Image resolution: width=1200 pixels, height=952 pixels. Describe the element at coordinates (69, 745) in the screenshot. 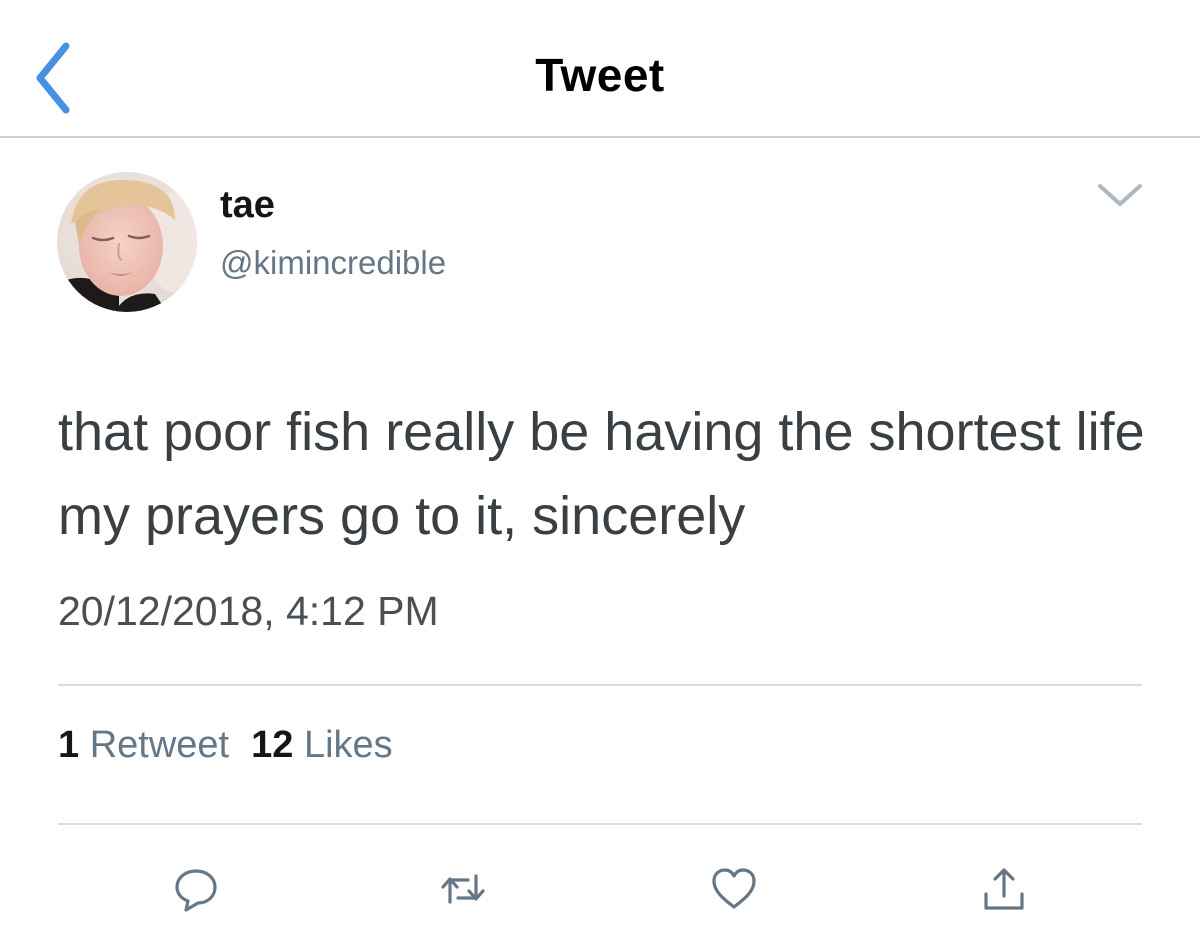

I see `retweets-count: 1` at that location.